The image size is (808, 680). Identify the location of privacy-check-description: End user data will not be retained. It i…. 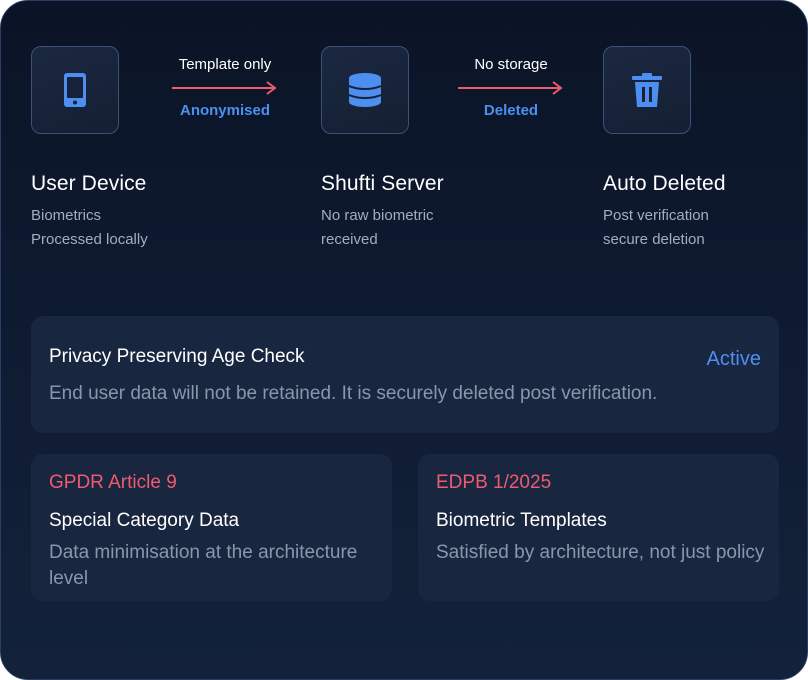
(353, 393).